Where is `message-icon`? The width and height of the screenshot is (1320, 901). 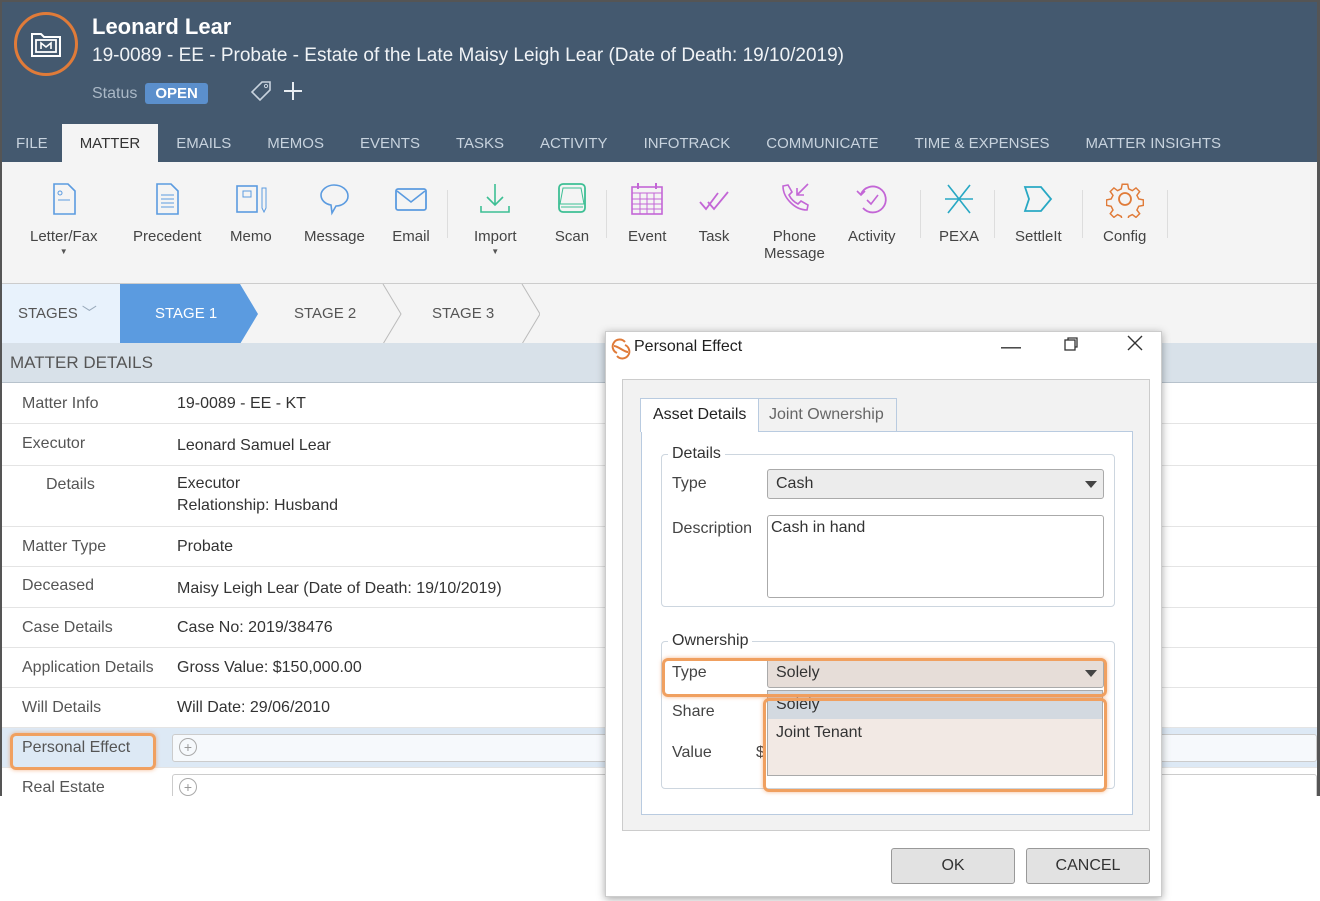 message-icon is located at coordinates (335, 200).